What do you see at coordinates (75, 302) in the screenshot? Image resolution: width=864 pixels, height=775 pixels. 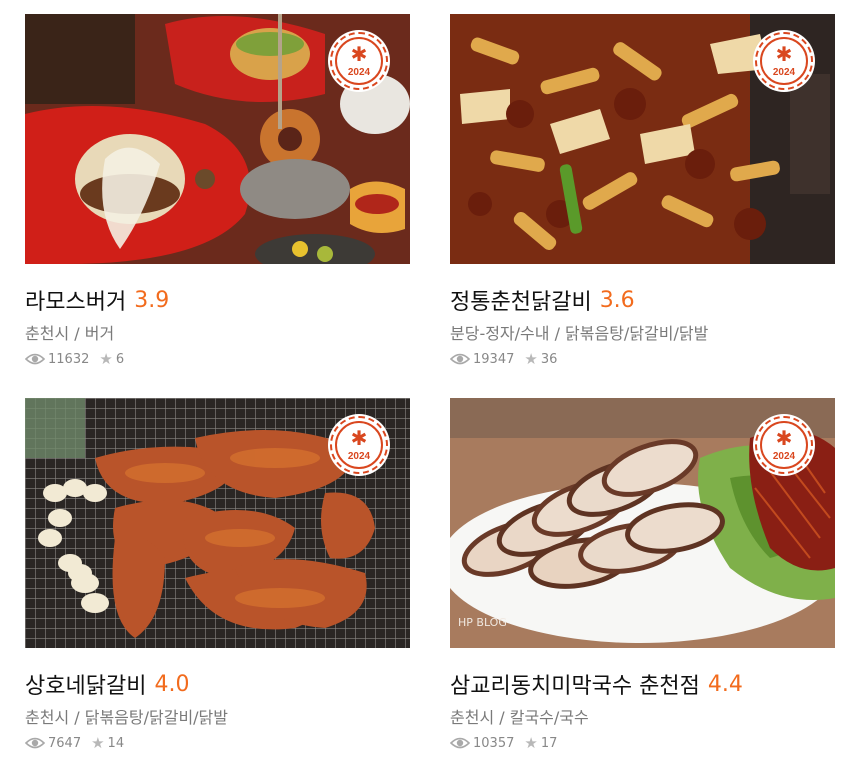 I see `restaurant-name: 라모스버거` at bounding box center [75, 302].